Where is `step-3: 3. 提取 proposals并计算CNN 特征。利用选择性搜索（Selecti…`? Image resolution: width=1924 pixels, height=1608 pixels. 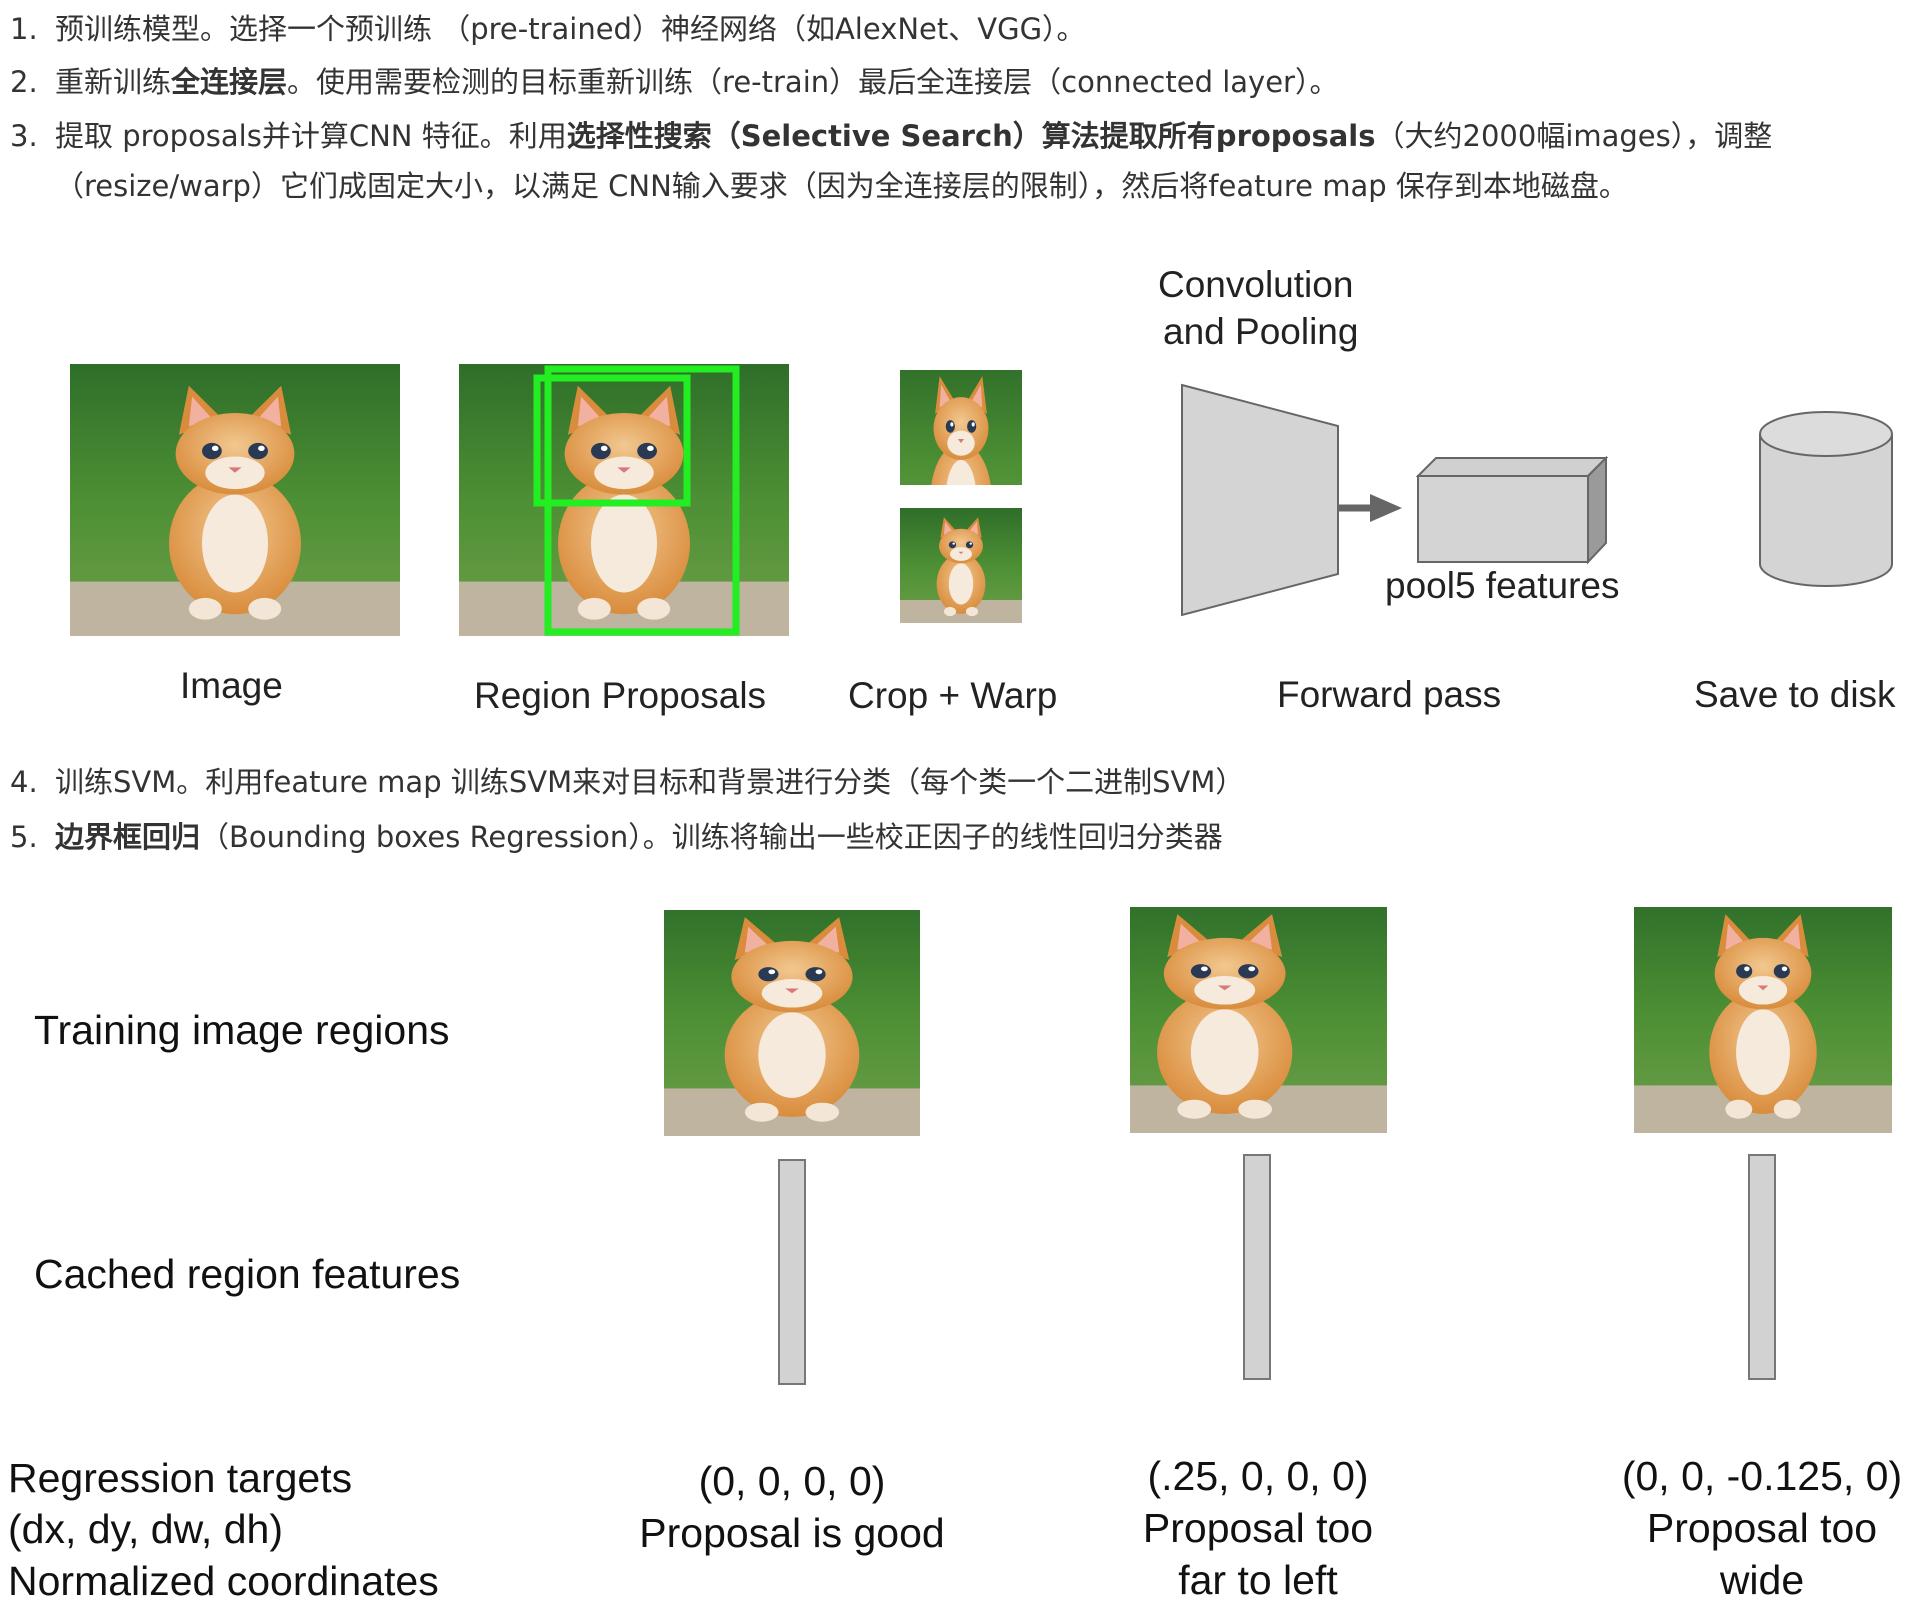 step-3: 3. 提取 proposals并计算CNN 特征。利用选择性搜索（Selecti… is located at coordinates (891, 157).